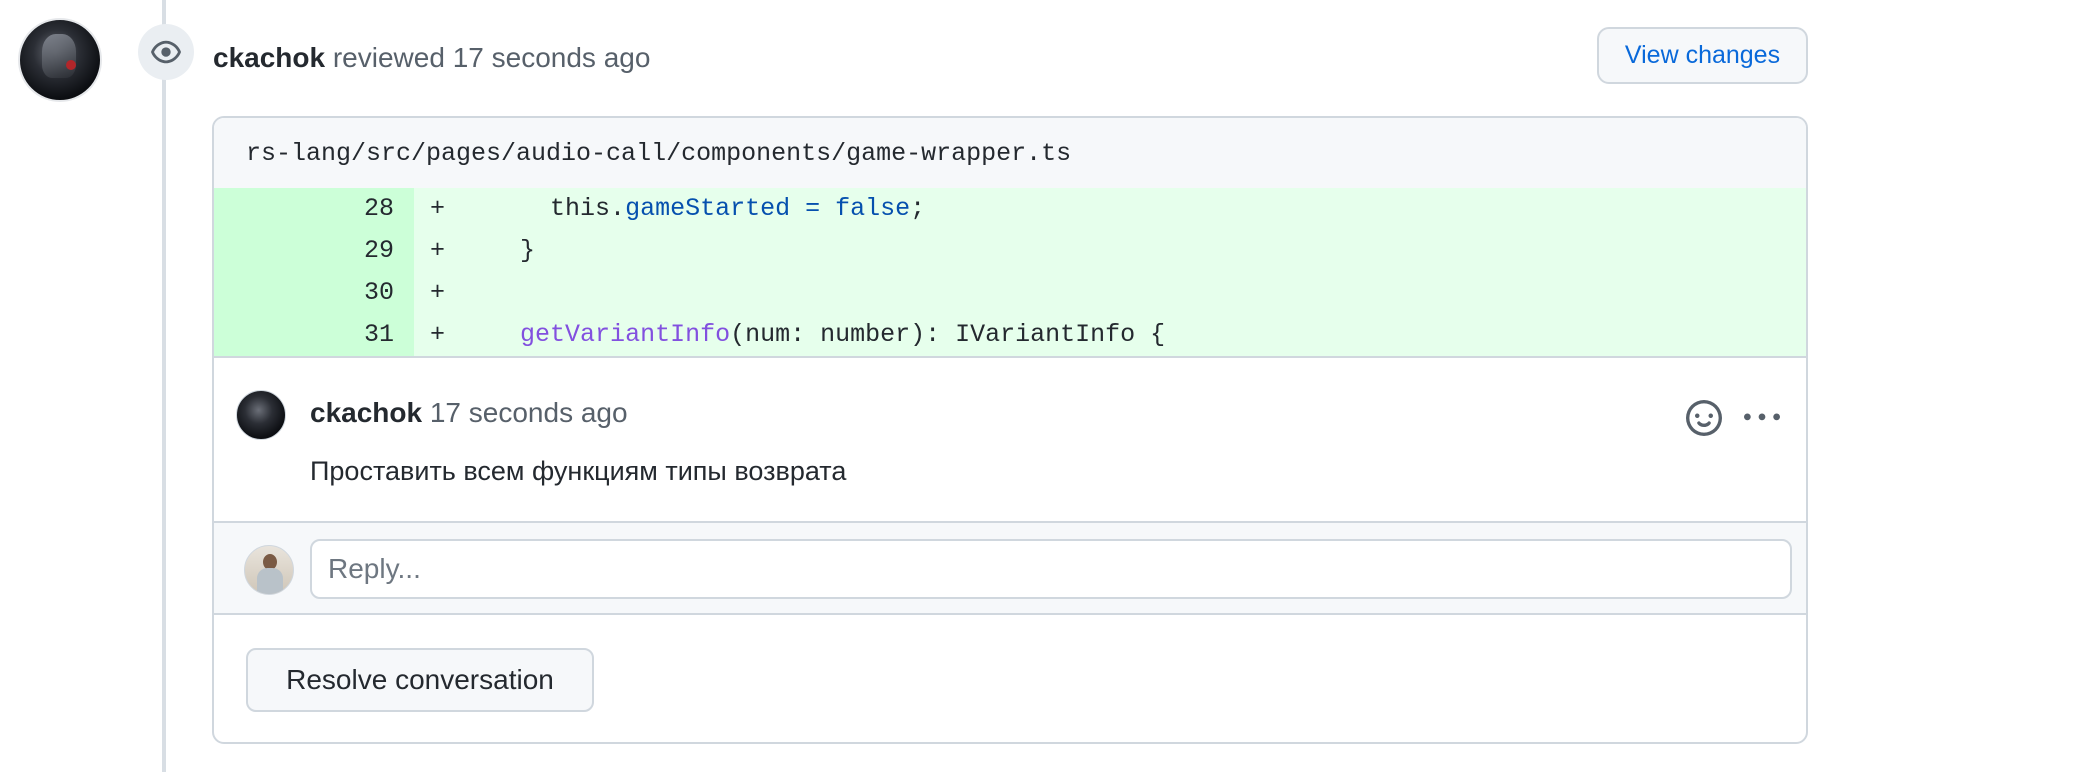  Describe the element at coordinates (314, 335) in the screenshot. I see `line-number: 31` at that location.